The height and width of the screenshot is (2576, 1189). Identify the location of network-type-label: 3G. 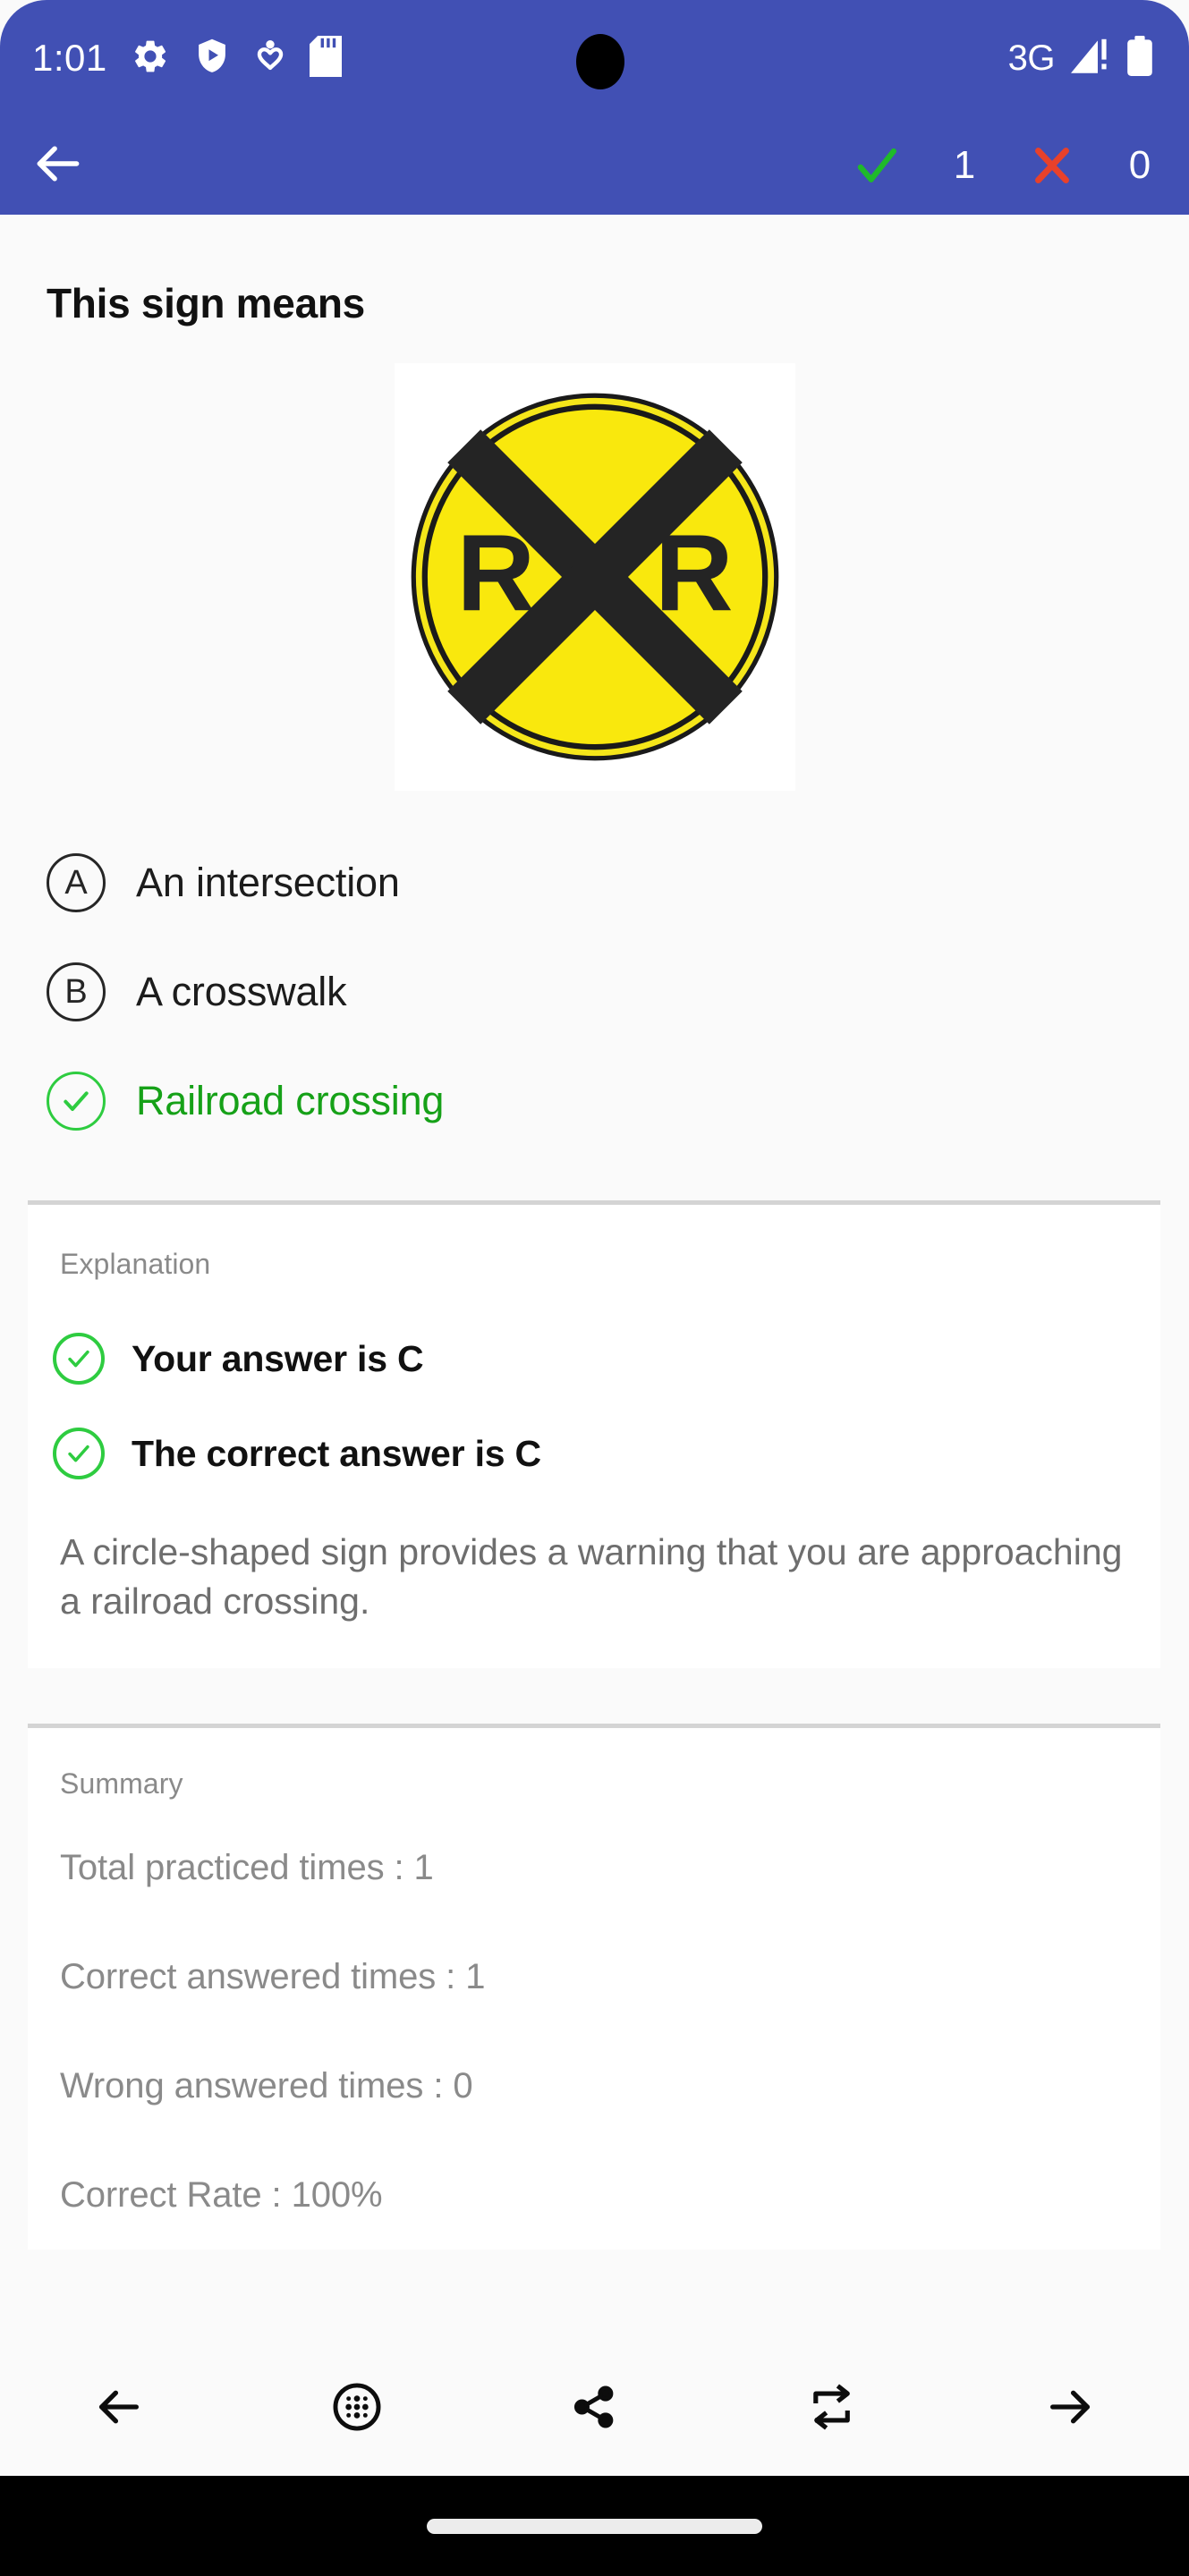
(1031, 58).